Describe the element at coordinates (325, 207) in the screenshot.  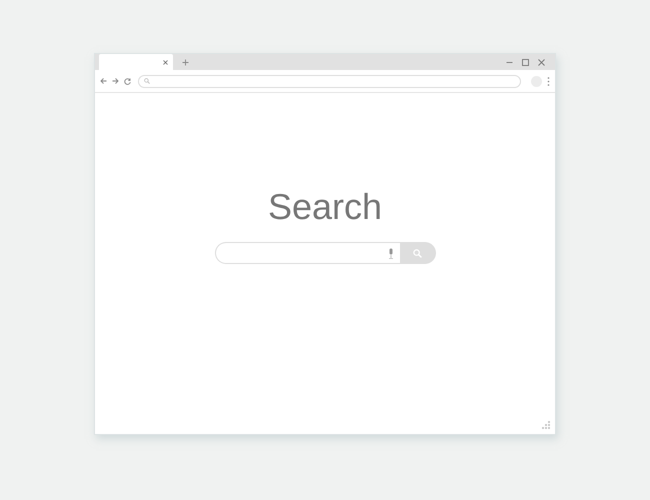
I see `page-heading: Search` at that location.